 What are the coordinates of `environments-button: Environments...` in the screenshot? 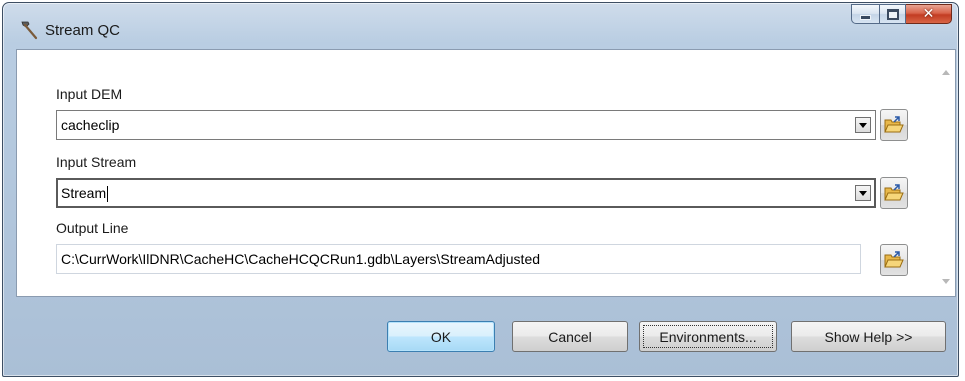 It's located at (708, 336).